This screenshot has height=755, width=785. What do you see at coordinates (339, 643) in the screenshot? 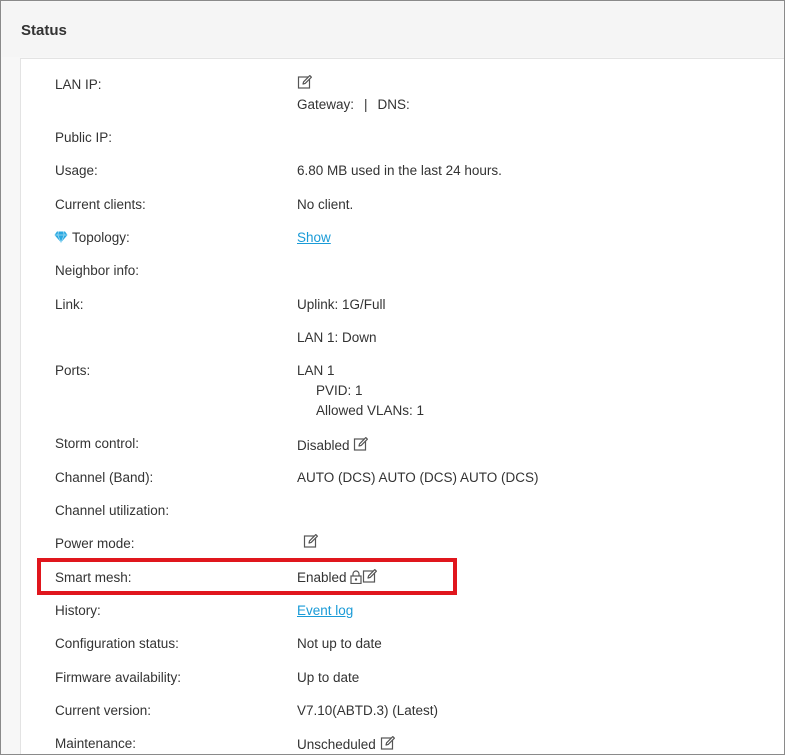
I see `configuration-status-value: Not up to date` at bounding box center [339, 643].